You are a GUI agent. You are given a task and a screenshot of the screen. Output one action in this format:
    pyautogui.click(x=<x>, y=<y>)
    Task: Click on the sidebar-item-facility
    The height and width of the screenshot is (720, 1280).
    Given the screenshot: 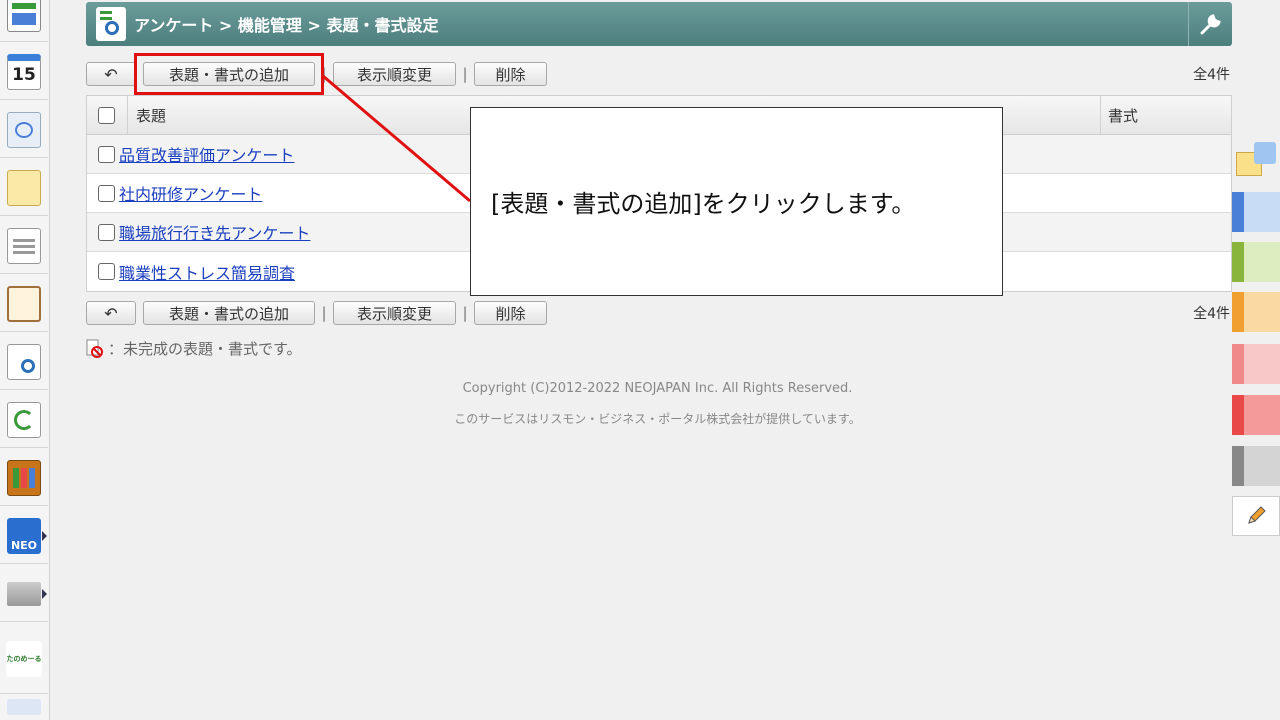 What is the action you would take?
    pyautogui.click(x=24, y=130)
    